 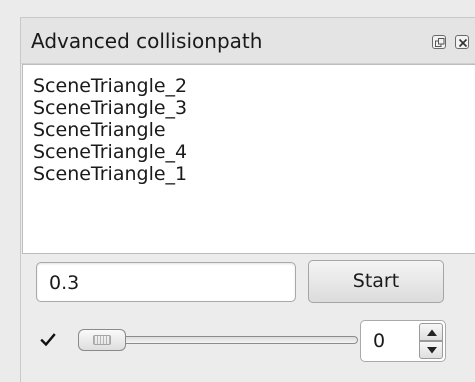 I want to click on spin-up-button, so click(x=431, y=332).